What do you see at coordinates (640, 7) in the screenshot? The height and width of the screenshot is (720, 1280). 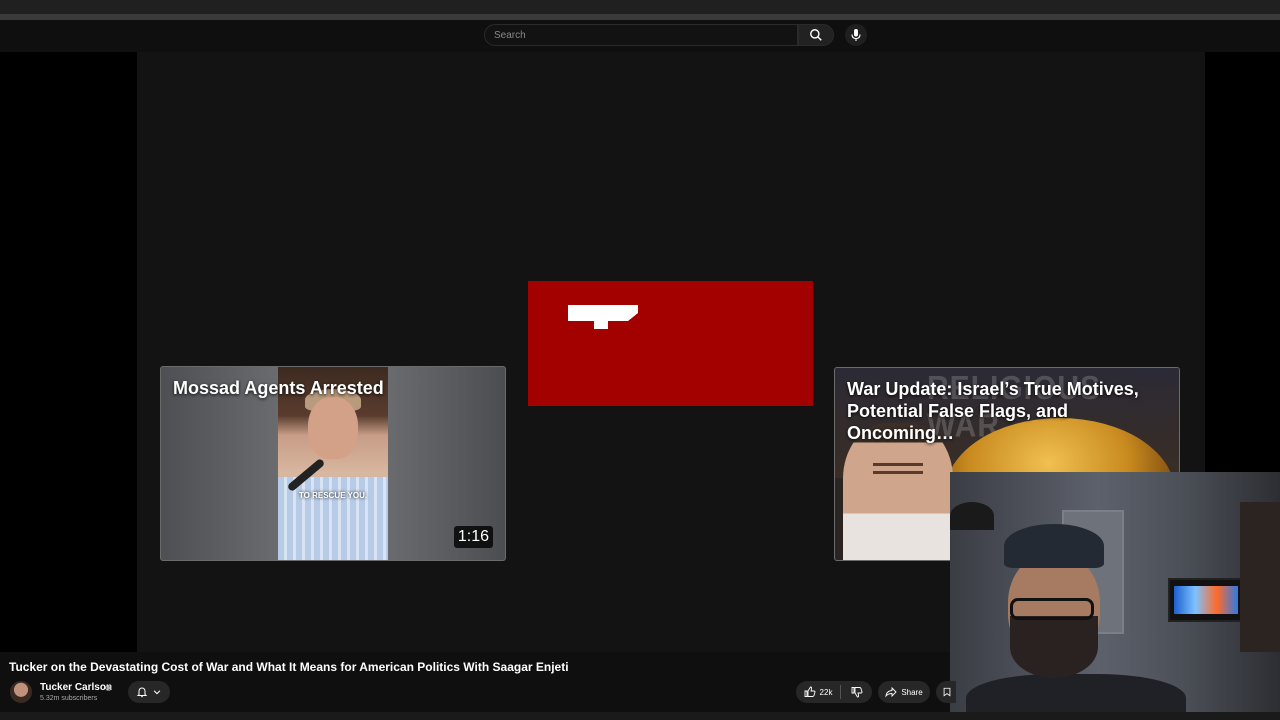 I see `browser-chrome` at bounding box center [640, 7].